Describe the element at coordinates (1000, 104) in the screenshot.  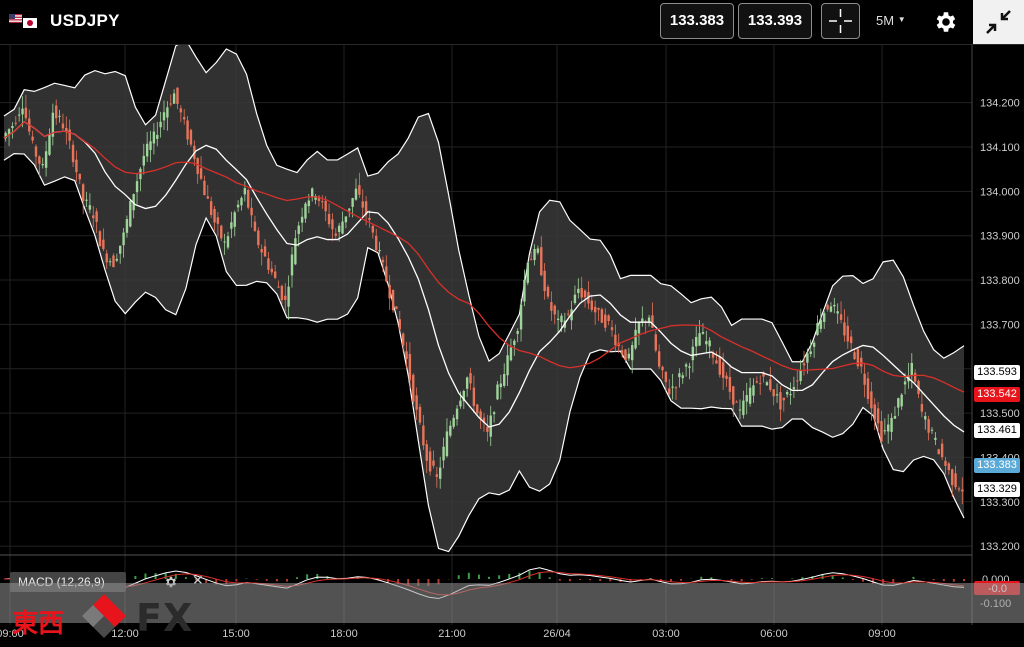
I see `price-tick-label: 134.200` at that location.